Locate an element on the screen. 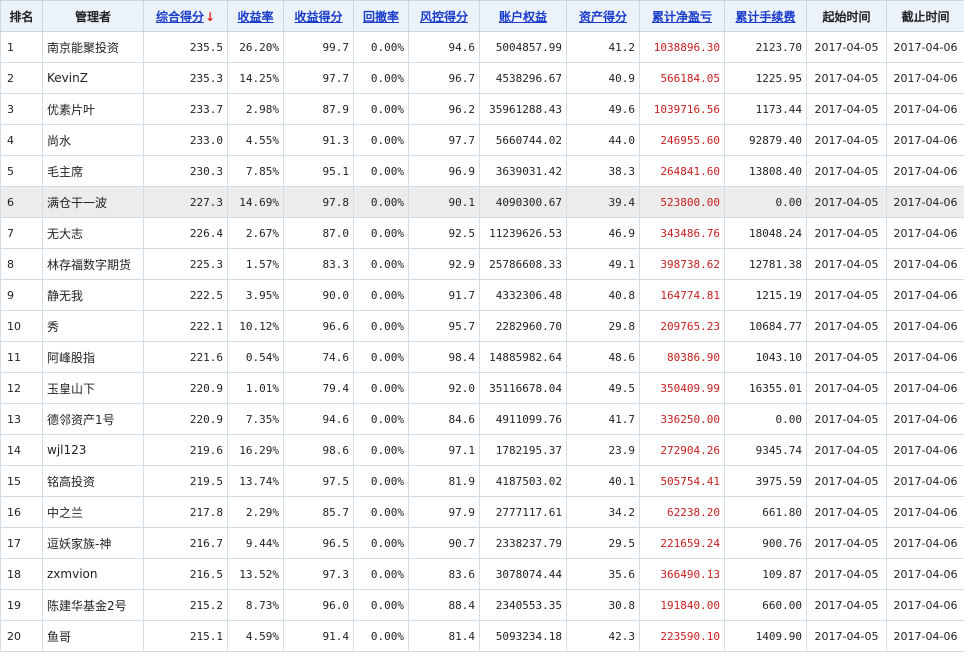  header-label: 起始时间 is located at coordinates (846, 17).